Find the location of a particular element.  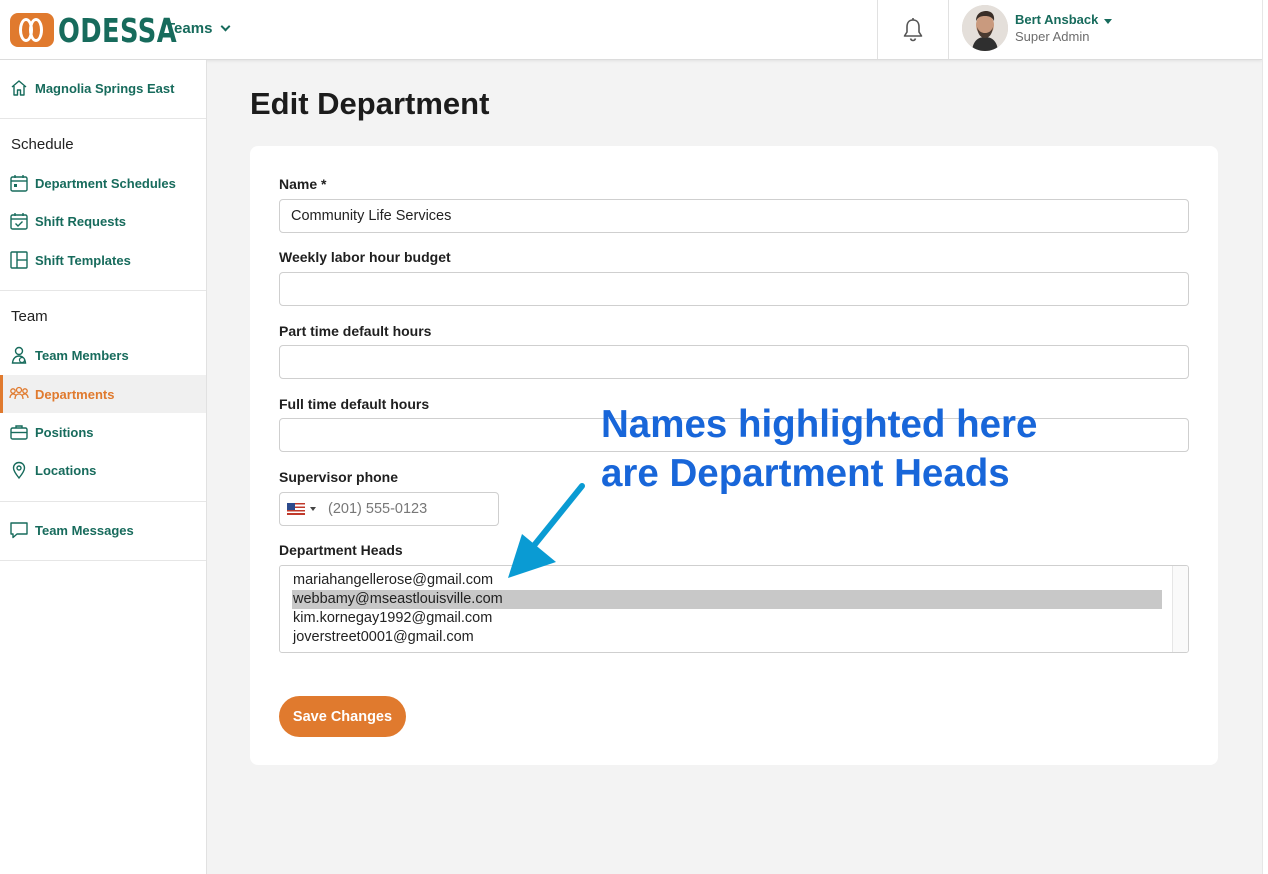

department-head-option: mariahangellerose@gmail.com is located at coordinates (727, 580).